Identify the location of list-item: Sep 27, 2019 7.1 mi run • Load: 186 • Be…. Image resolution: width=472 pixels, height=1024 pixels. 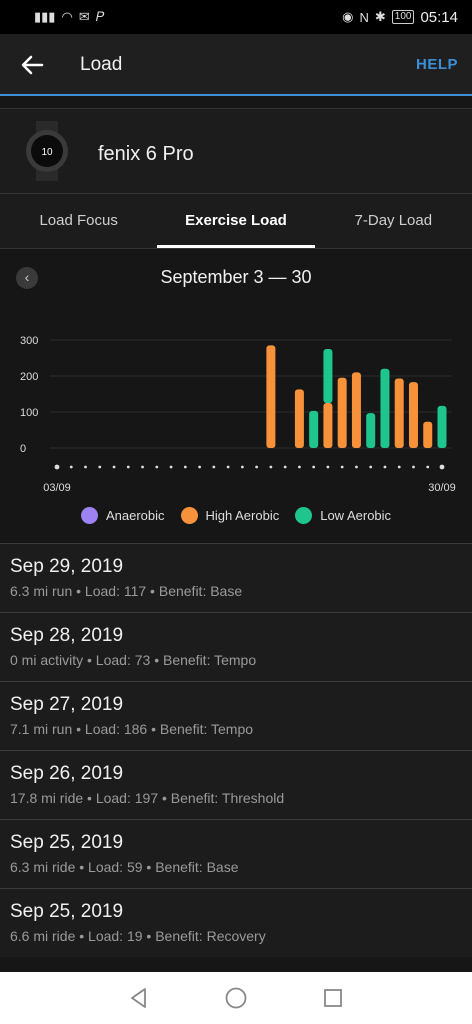
(236, 715).